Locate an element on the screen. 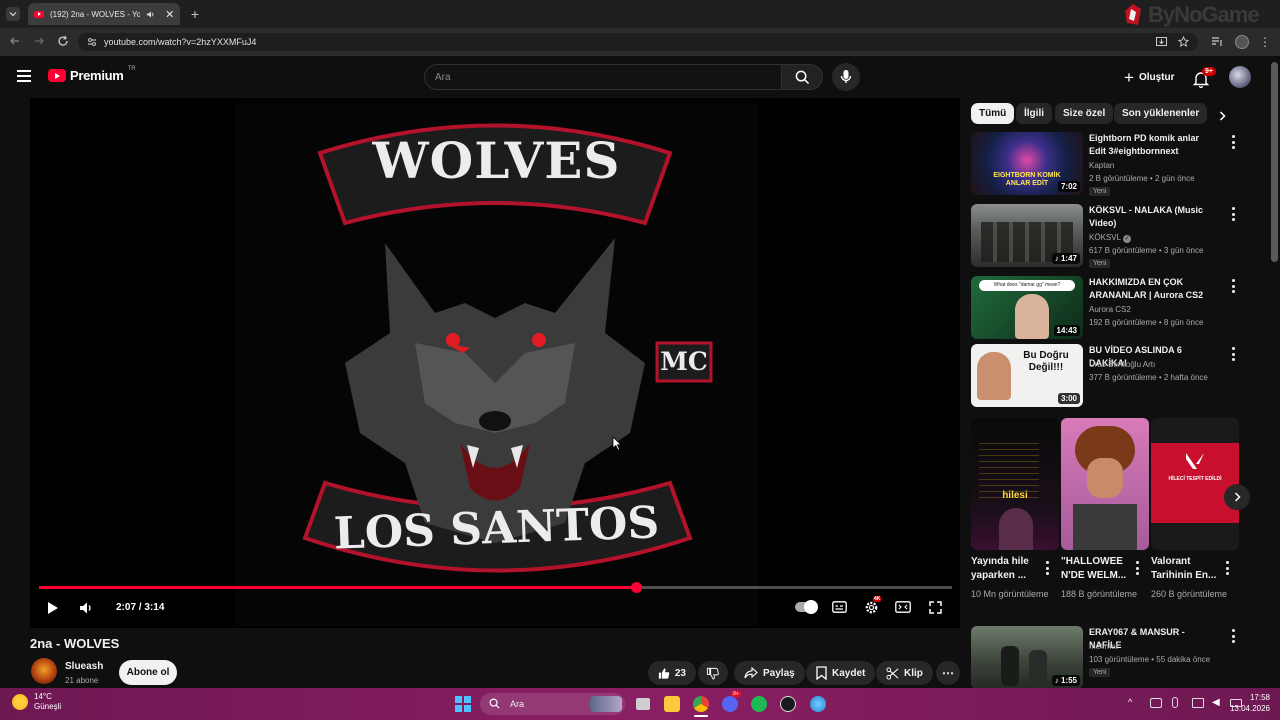 Image resolution: width=1280 pixels, height=720 pixels. chip-all: Tümü is located at coordinates (993, 113).